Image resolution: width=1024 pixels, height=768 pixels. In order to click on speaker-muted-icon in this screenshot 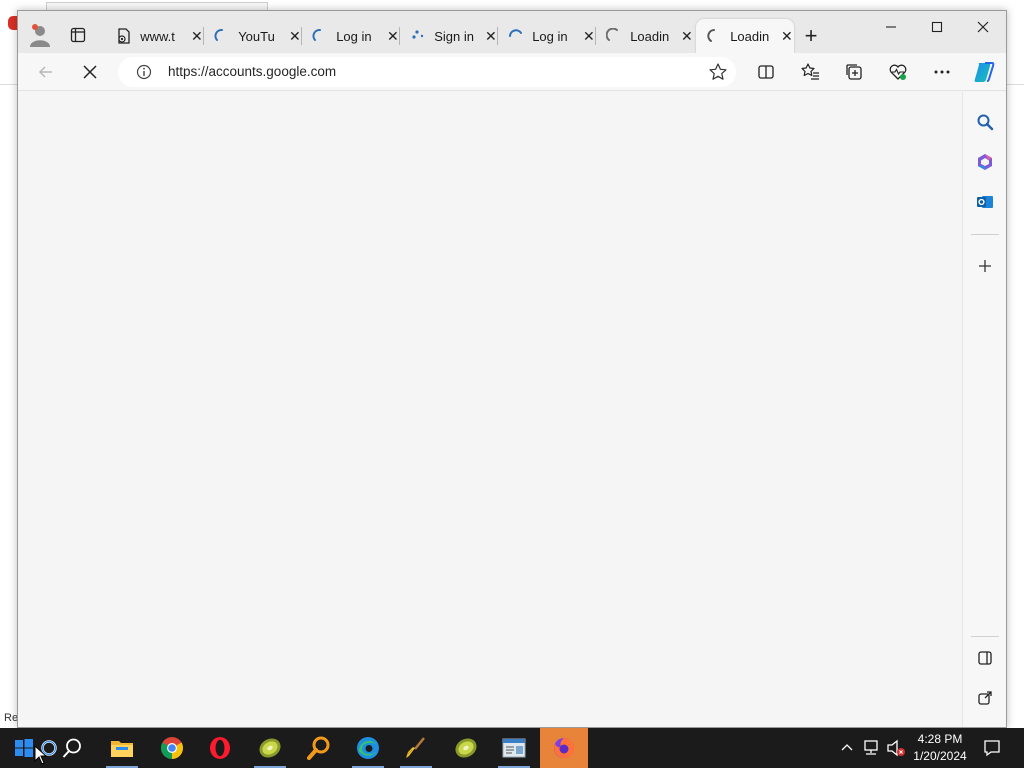, I will do `click(896, 748)`.